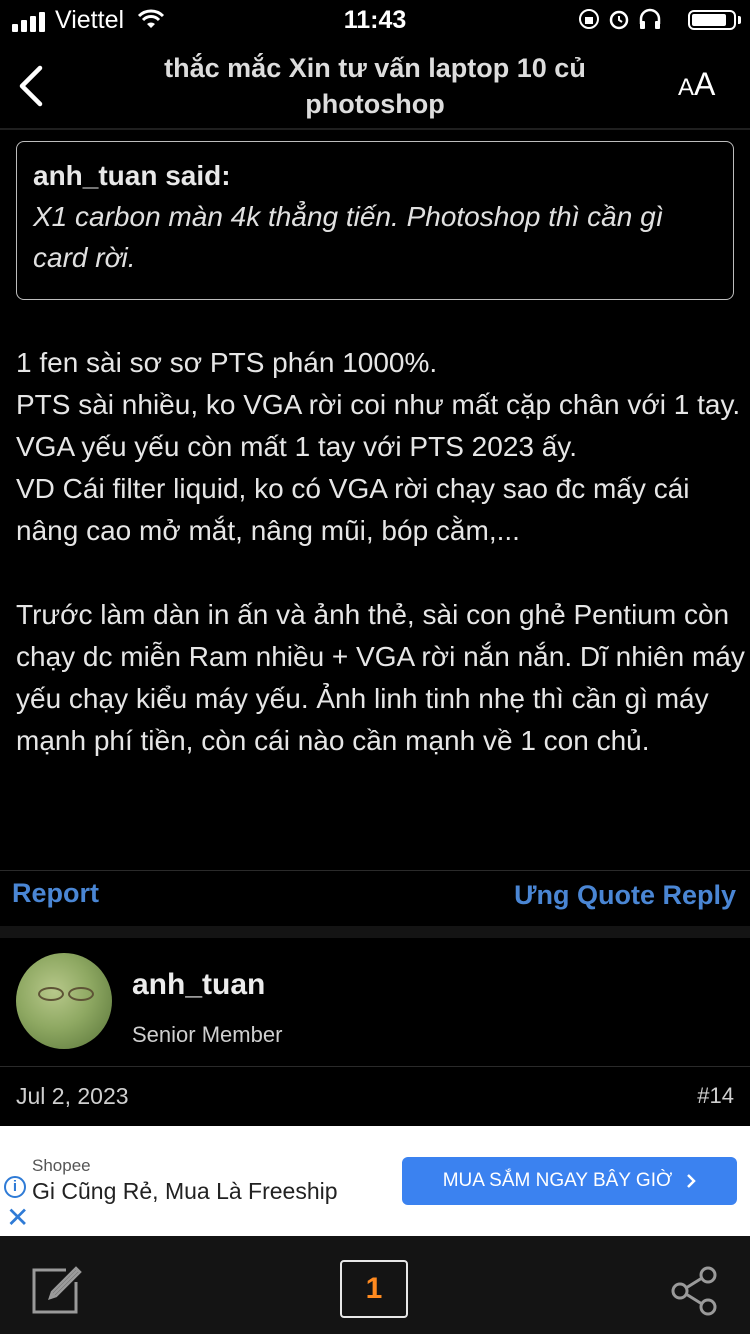 The height and width of the screenshot is (1334, 750). I want to click on alarm-icon, so click(619, 20).